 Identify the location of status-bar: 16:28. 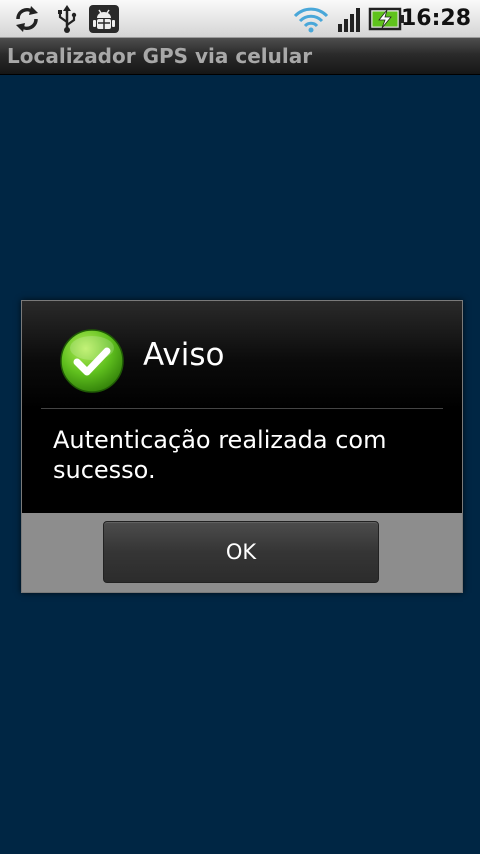
(240, 19).